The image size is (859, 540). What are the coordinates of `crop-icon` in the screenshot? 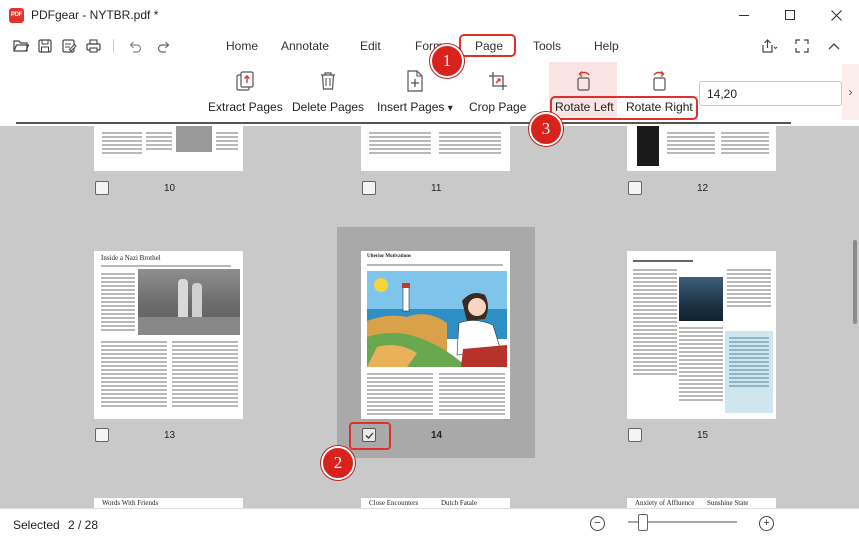 It's located at (498, 81).